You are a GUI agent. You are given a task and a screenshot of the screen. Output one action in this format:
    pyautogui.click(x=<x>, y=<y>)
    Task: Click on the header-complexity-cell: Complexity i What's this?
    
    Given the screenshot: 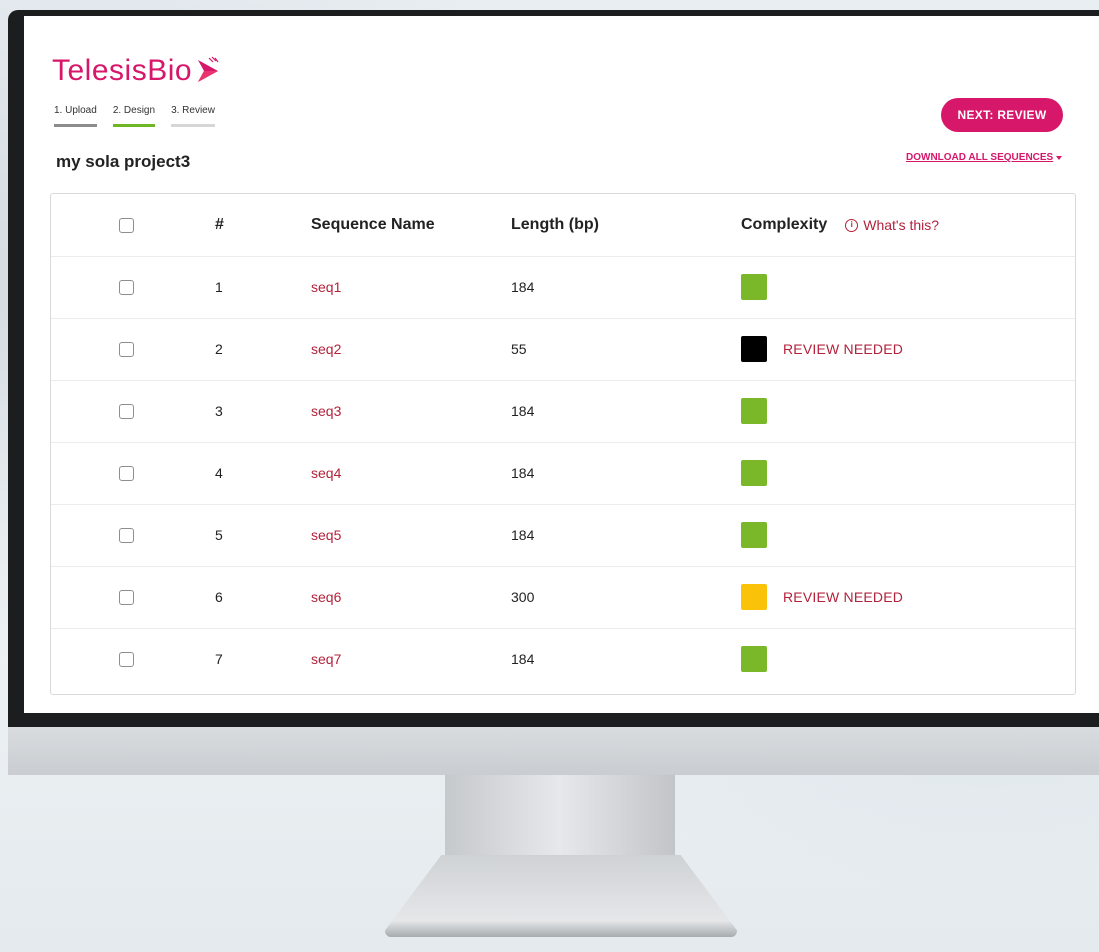 What is the action you would take?
    pyautogui.click(x=840, y=225)
    